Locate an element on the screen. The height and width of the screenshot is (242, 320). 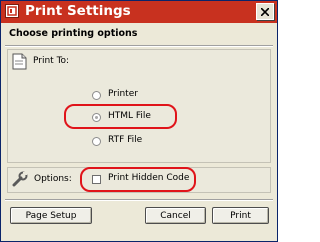
print-hidden-code-highlight is located at coordinates (138, 179).